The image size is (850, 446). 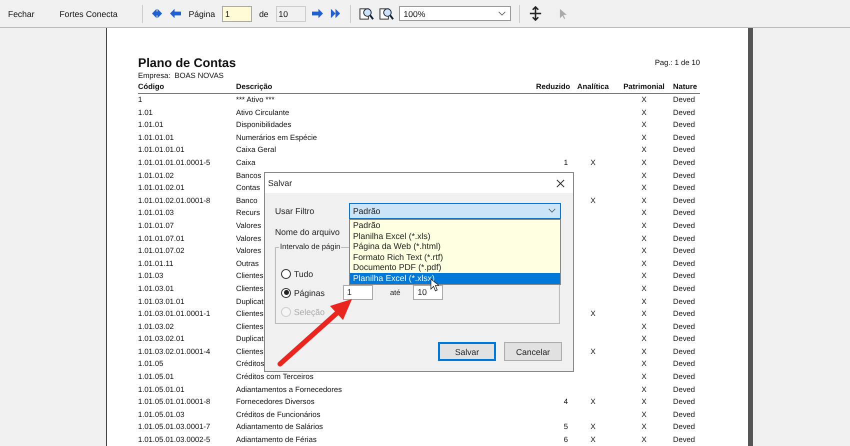 I want to click on filter-select: Padrão, so click(x=455, y=210).